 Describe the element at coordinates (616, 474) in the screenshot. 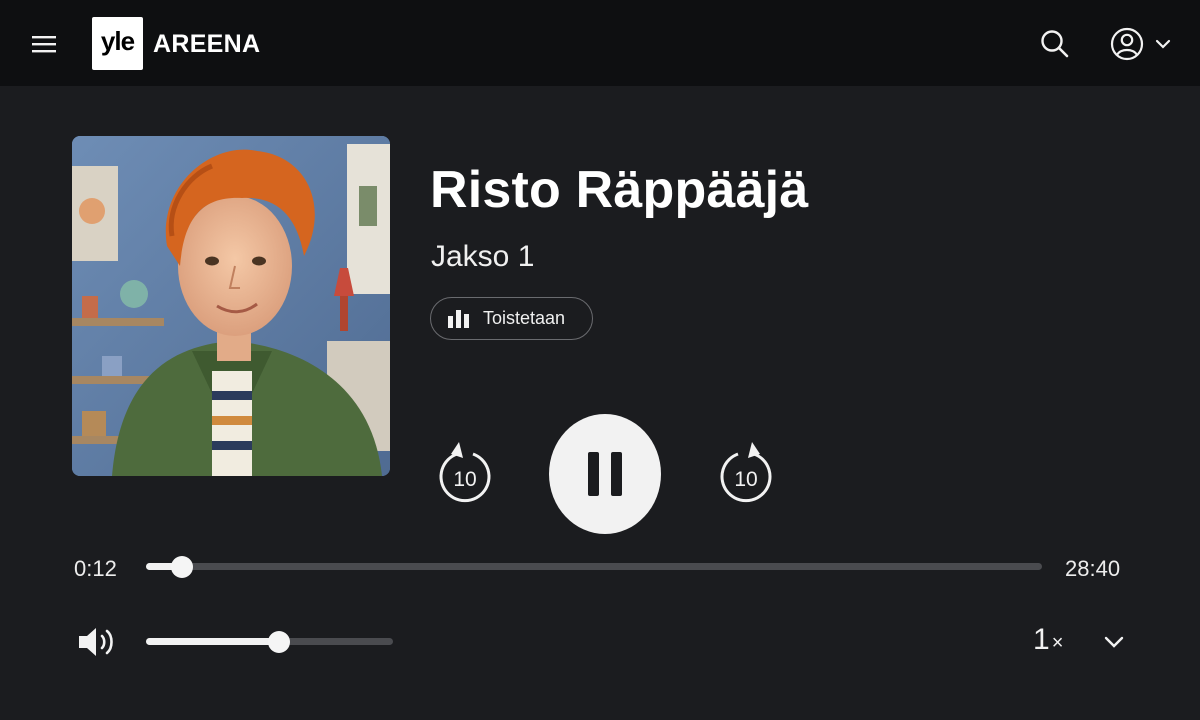

I see `pause-icon-bar` at that location.